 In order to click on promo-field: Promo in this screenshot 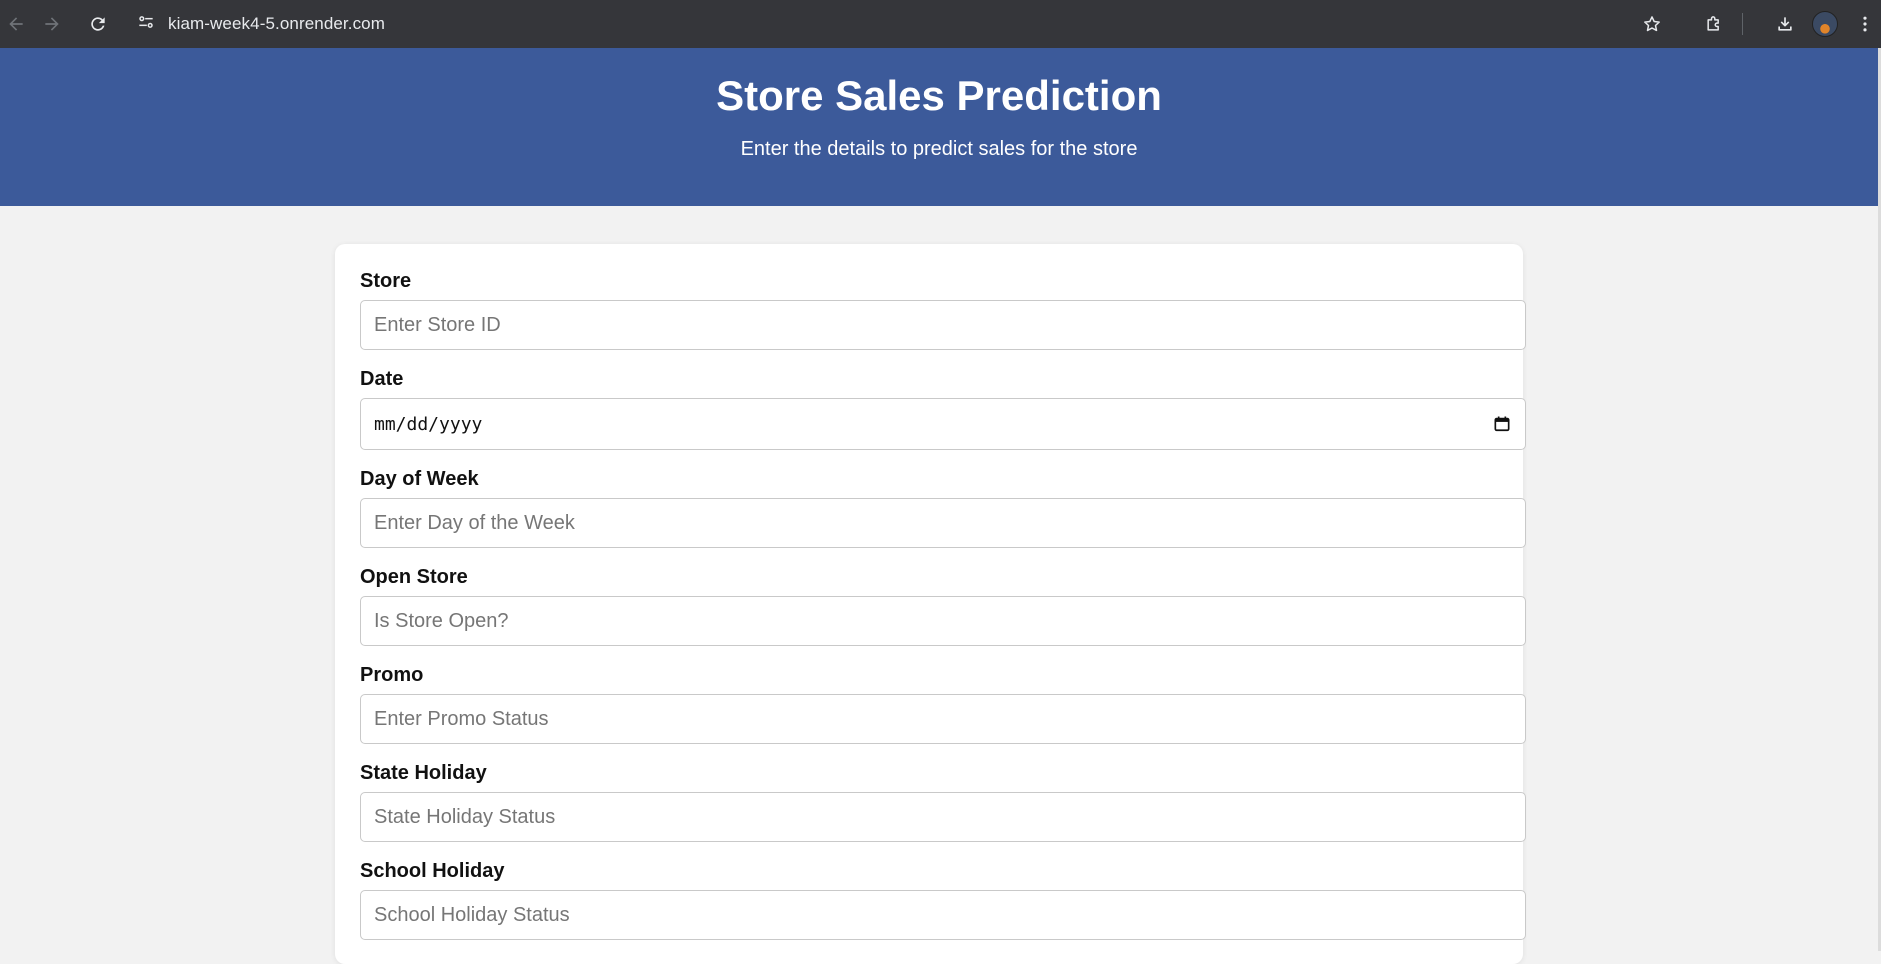, I will do `click(943, 703)`.